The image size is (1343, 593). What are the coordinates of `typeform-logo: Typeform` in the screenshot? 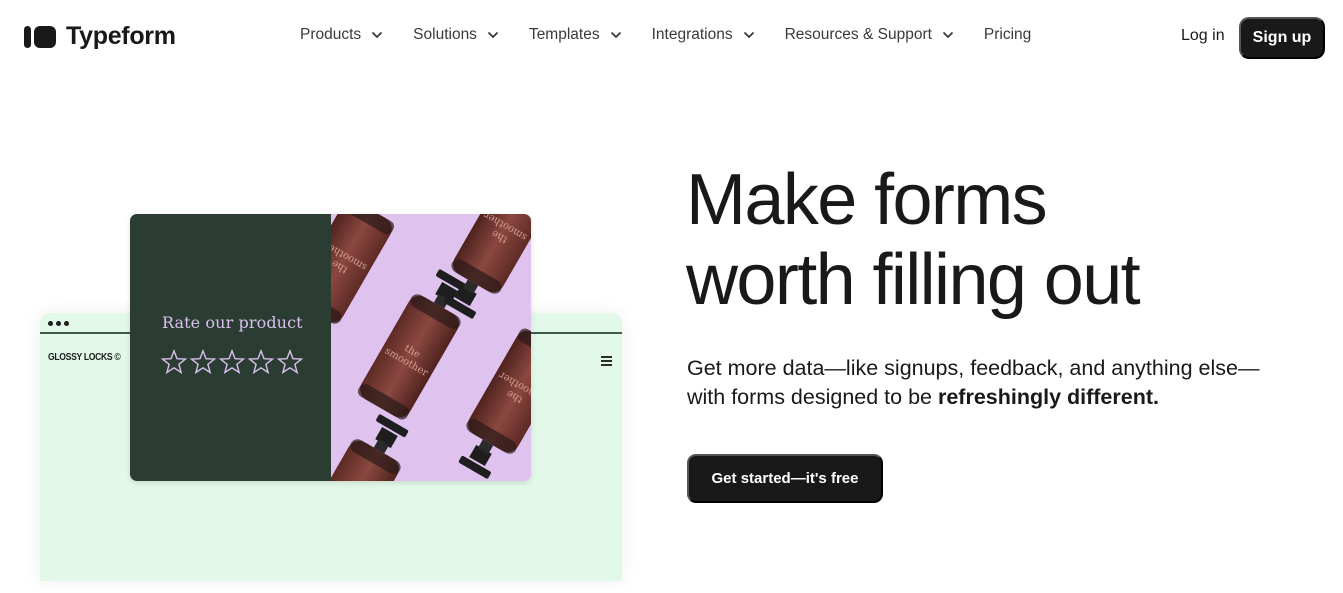 It's located at (100, 36).